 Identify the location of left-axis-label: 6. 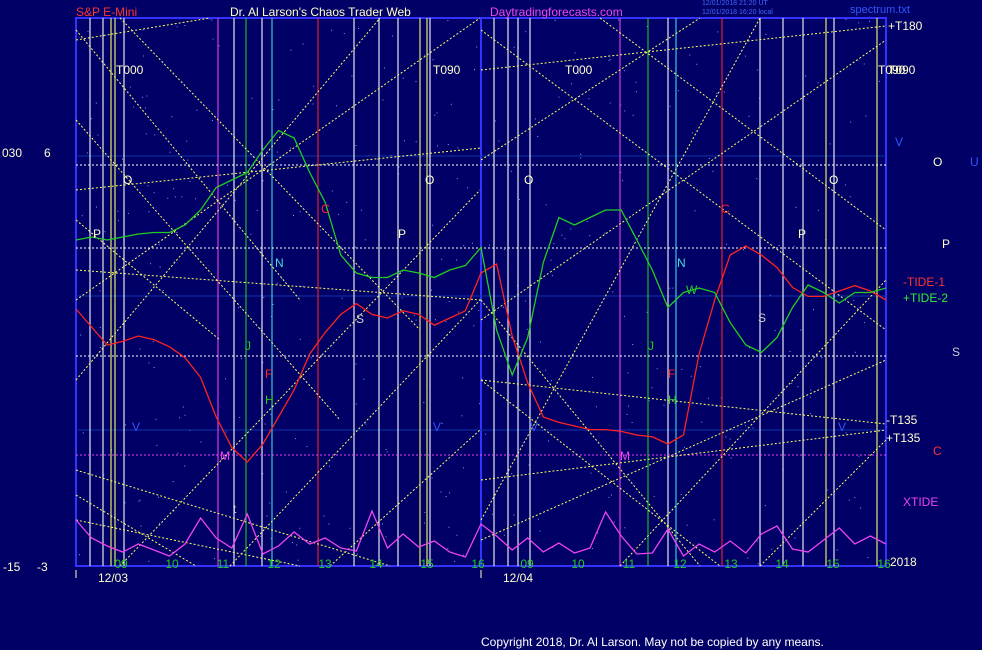
(47, 153).